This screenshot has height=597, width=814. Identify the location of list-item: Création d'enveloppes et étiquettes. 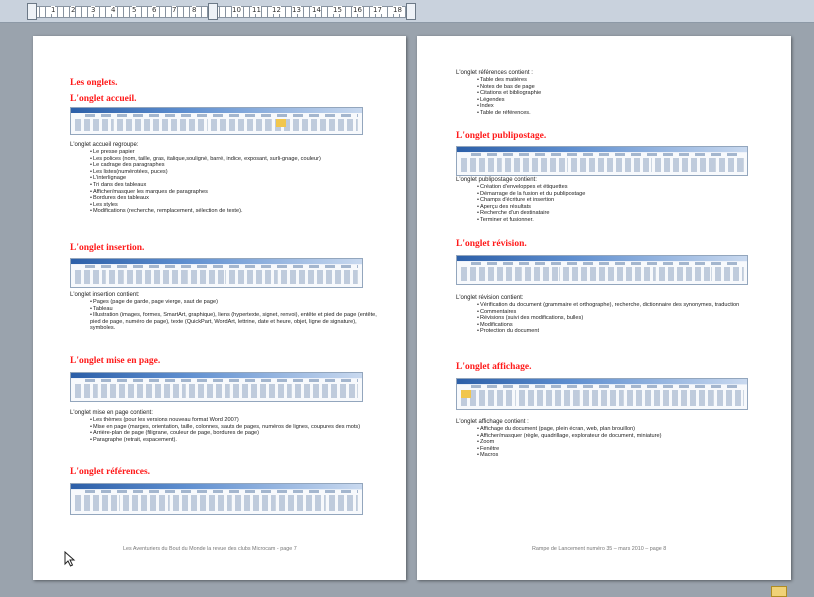
(622, 187).